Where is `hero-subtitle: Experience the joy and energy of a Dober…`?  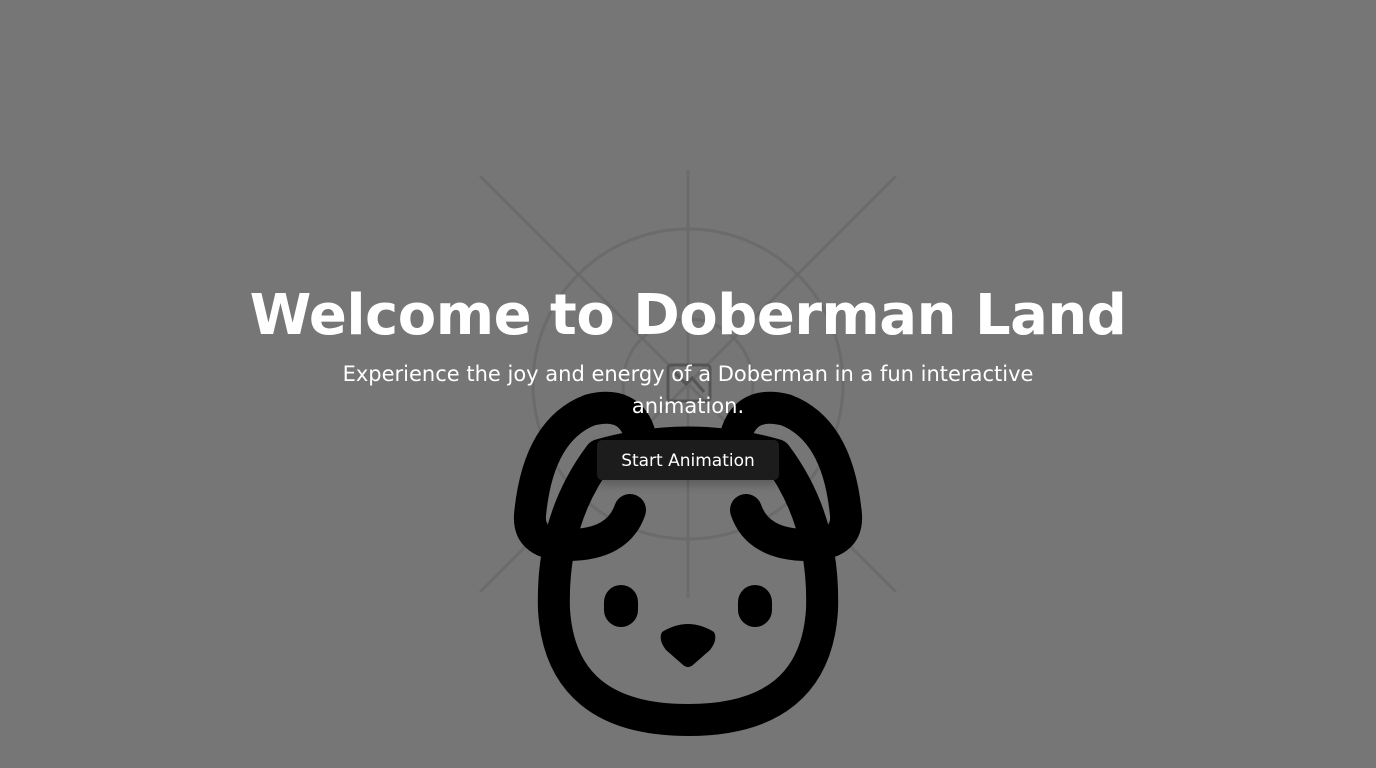 hero-subtitle: Experience the joy and energy of a Dober… is located at coordinates (688, 390).